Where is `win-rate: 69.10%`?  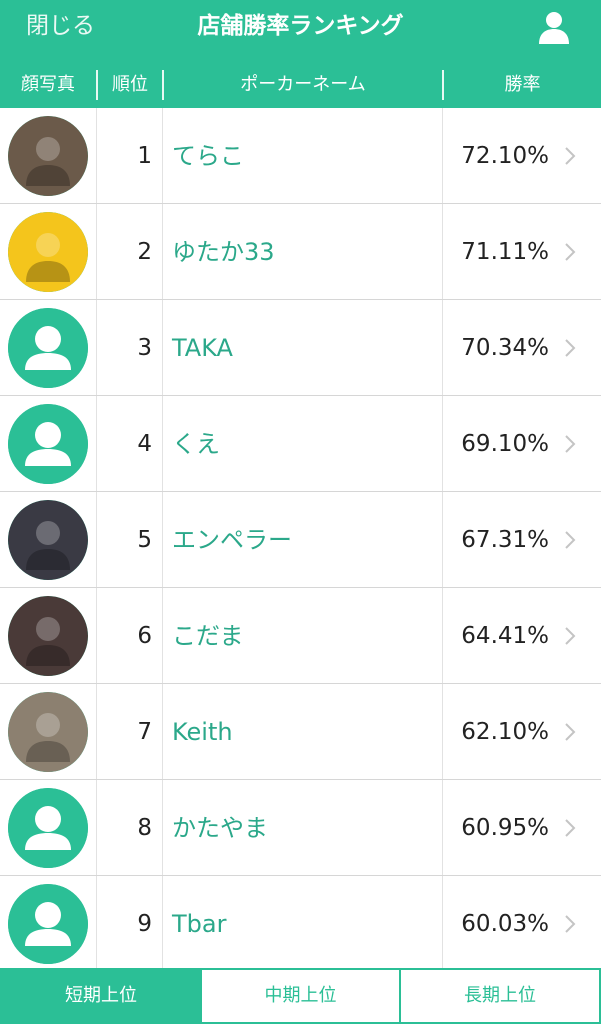
win-rate: 69.10% is located at coordinates (505, 444).